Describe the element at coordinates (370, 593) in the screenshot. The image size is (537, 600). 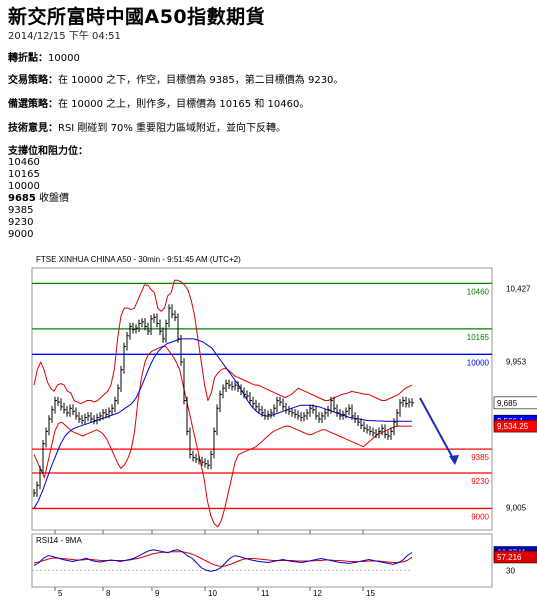
I see `x-tick-label: 15` at that location.